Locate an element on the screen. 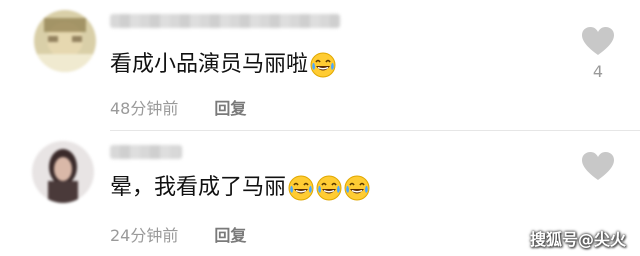  comment-text: 晕，我看成了马丽 is located at coordinates (240, 188).